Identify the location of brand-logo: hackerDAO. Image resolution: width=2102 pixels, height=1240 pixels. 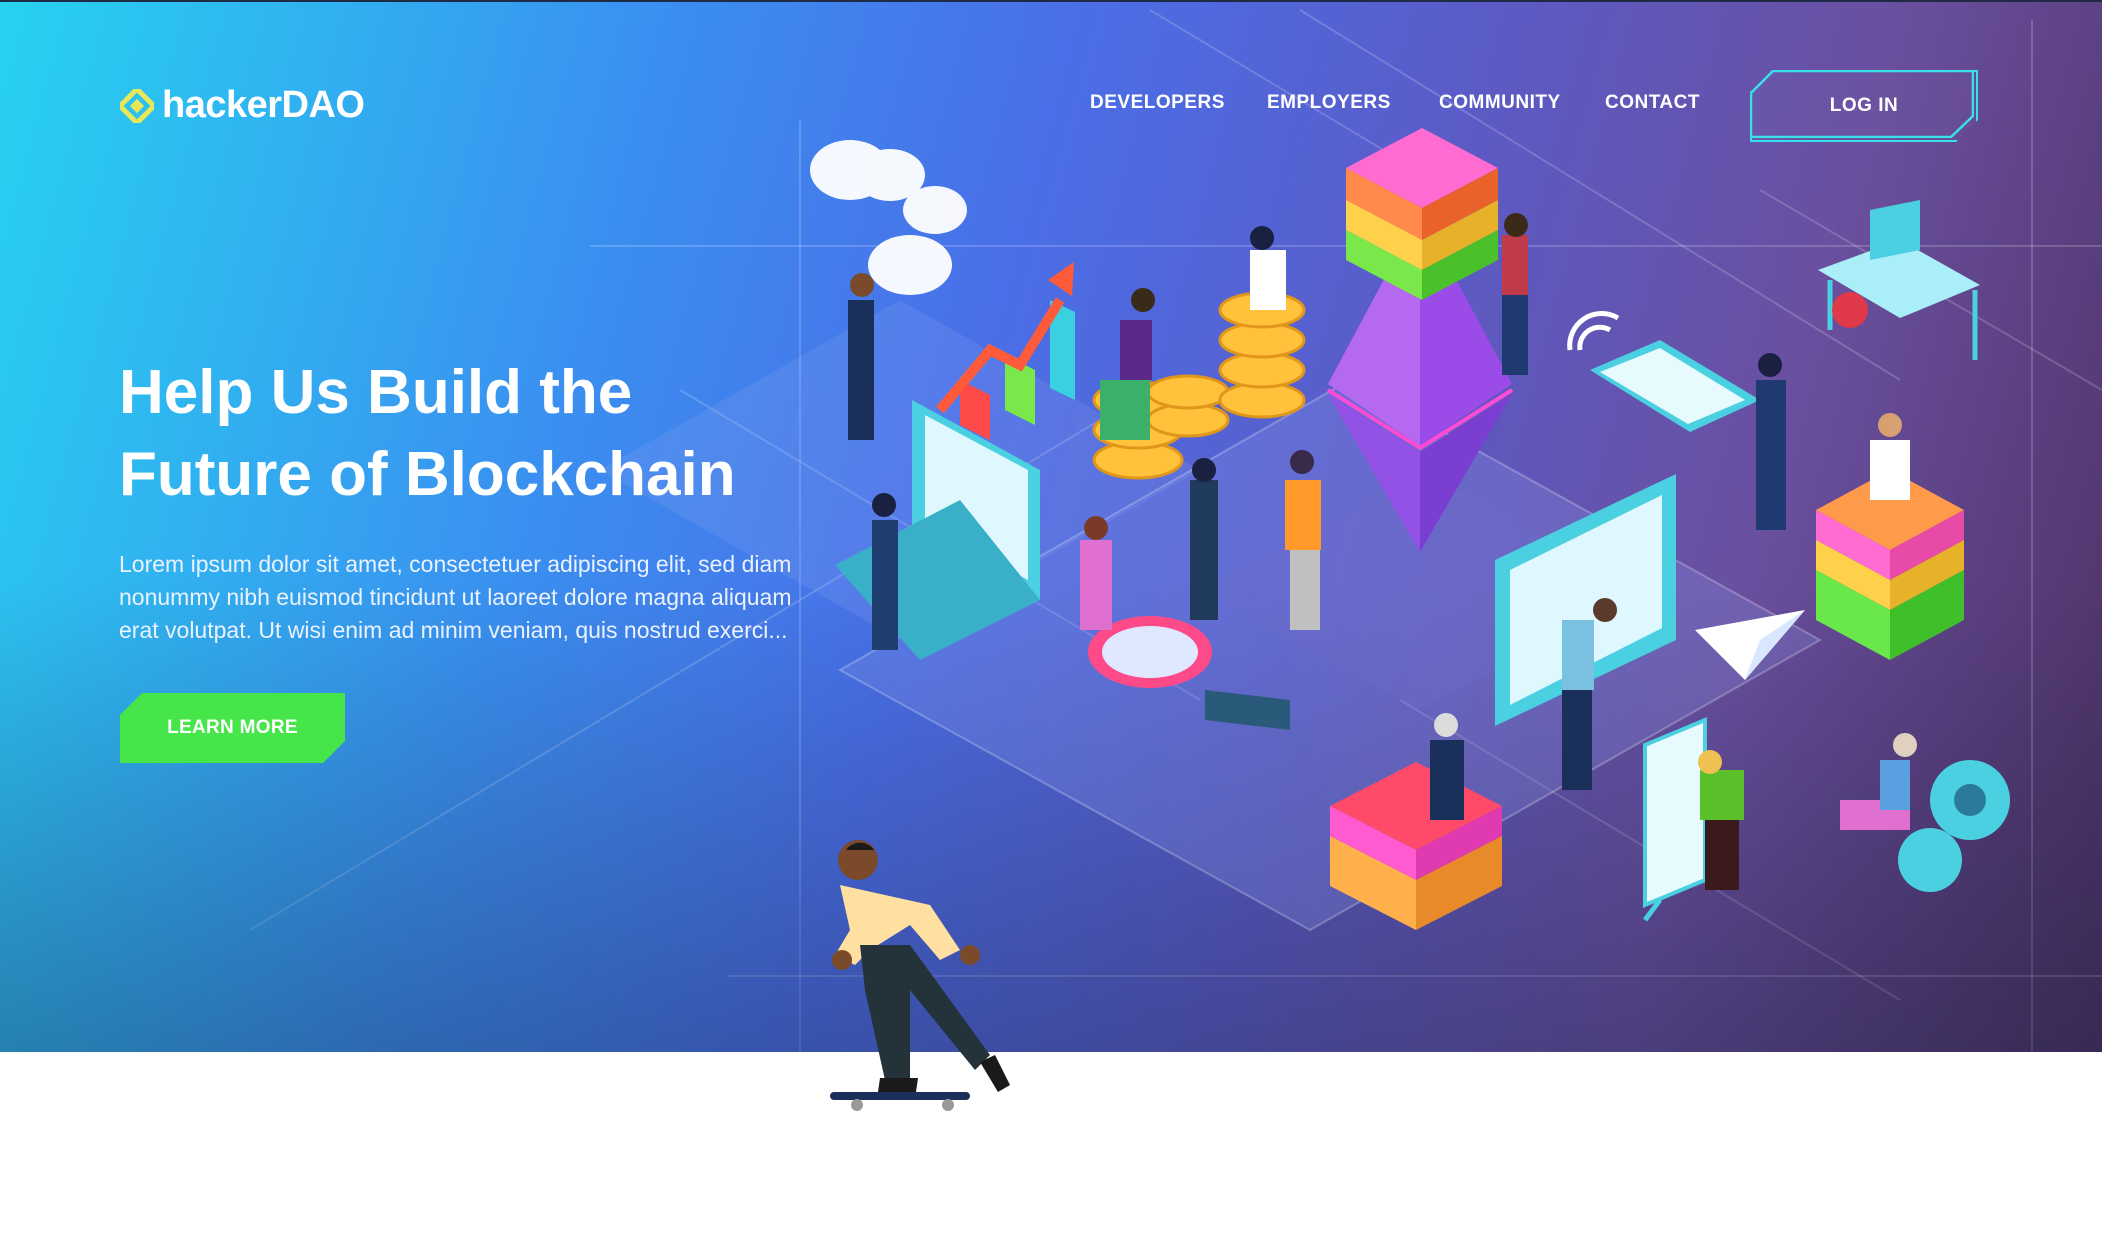
(242, 105).